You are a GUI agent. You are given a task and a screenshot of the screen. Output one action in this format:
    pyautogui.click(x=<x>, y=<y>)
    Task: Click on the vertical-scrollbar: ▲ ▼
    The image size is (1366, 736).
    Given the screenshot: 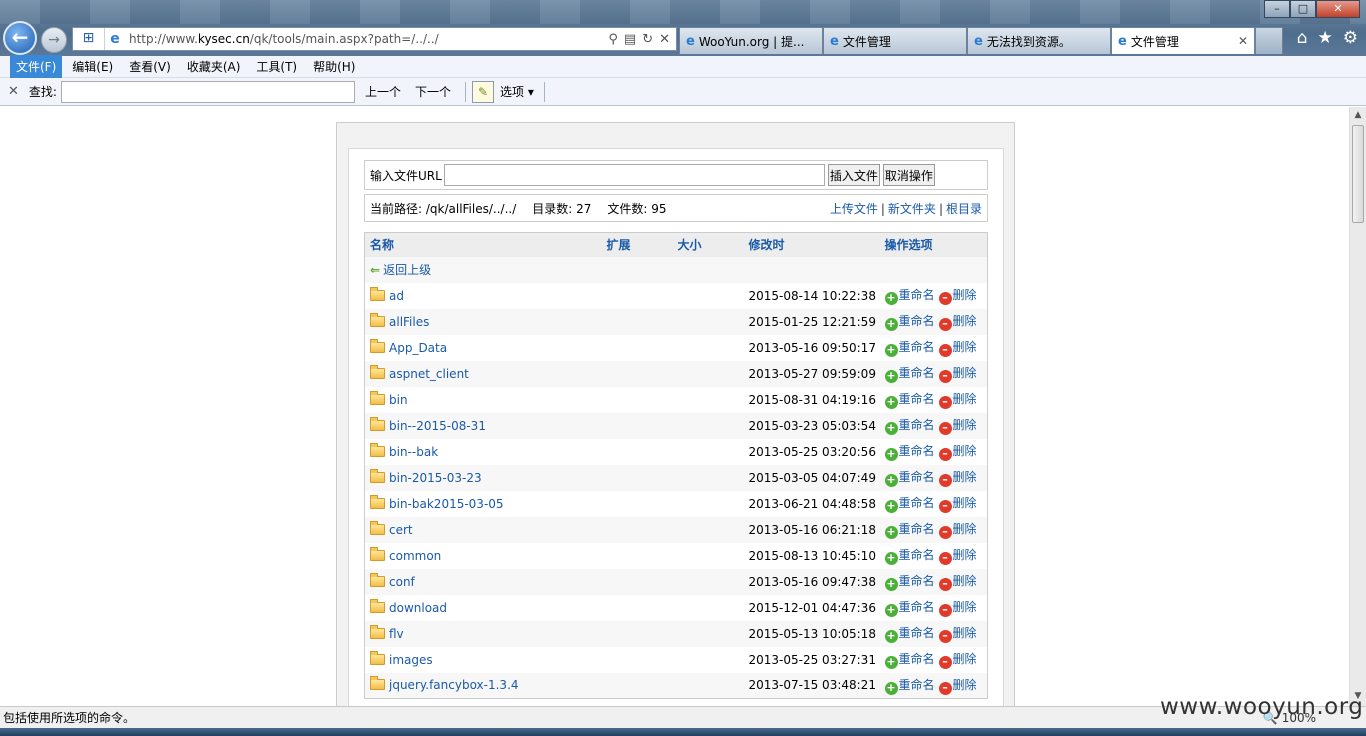 What is the action you would take?
    pyautogui.click(x=1357, y=406)
    